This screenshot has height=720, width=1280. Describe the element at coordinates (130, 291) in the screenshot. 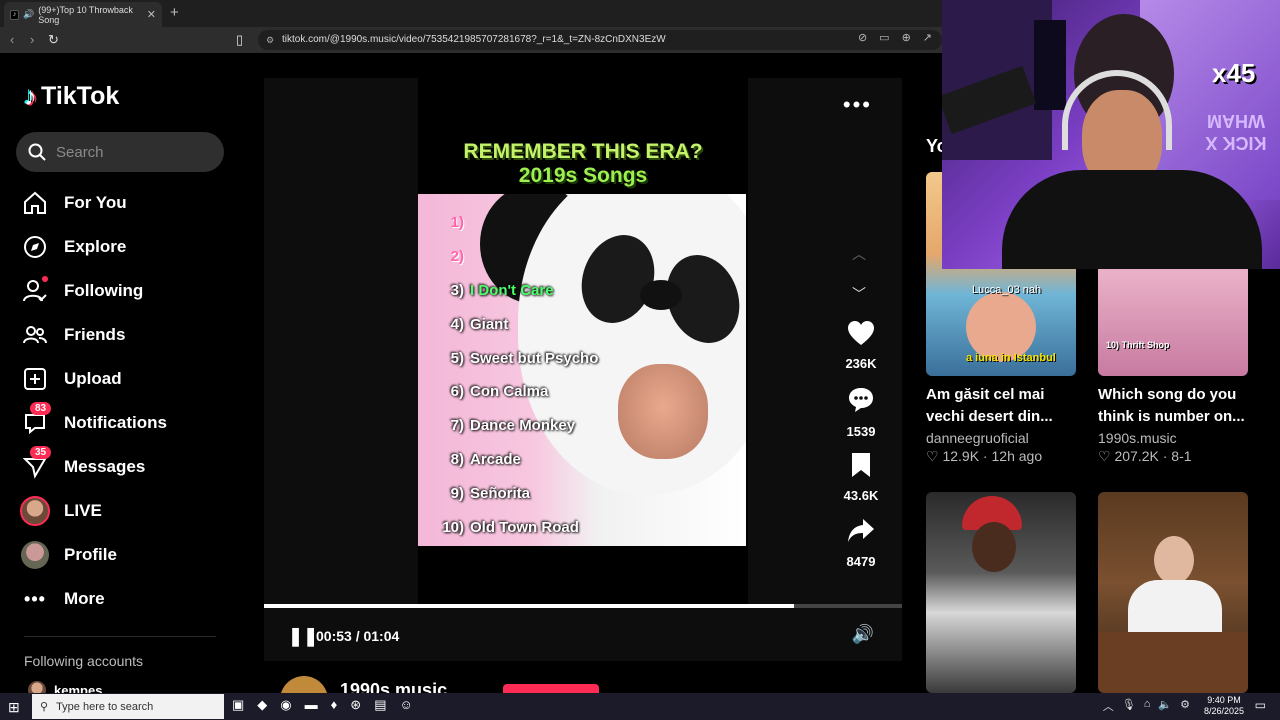

I see `nav-following: Following` at that location.